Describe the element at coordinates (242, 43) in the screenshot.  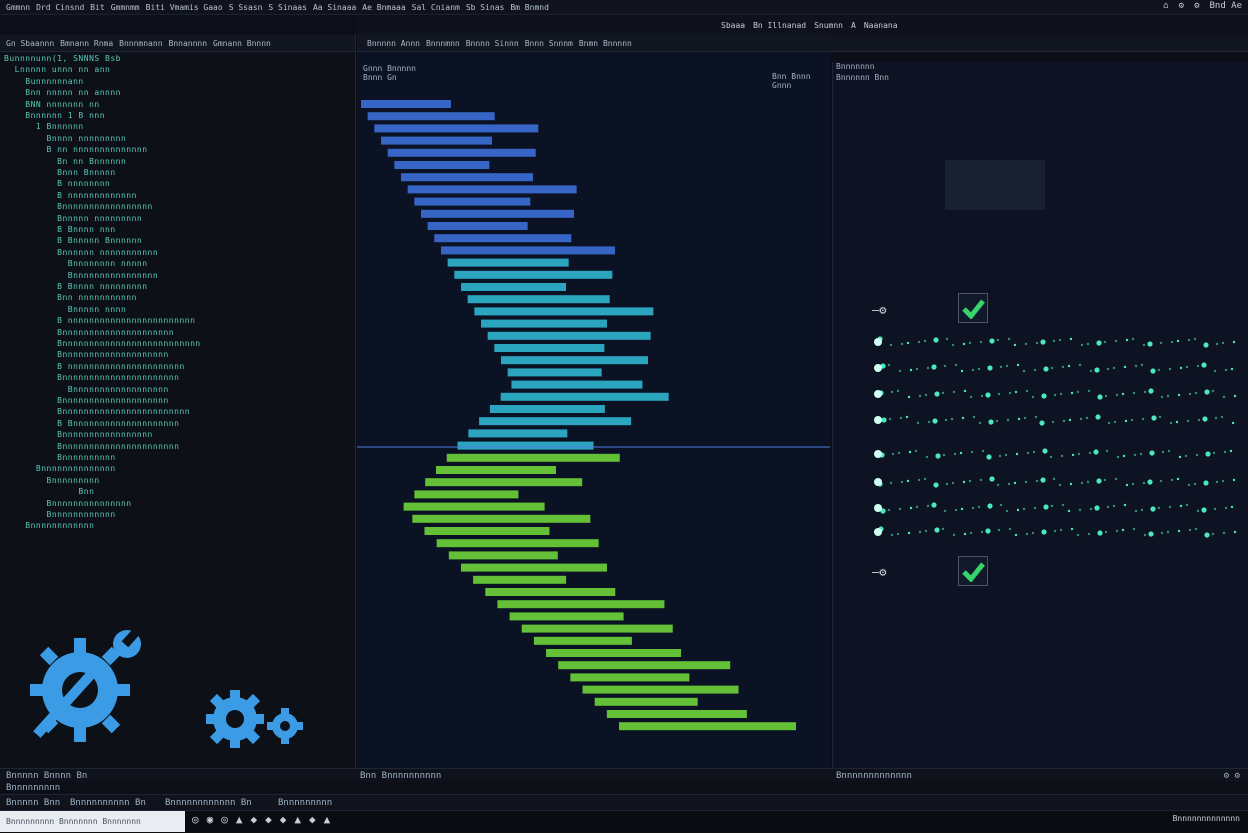
I see `editor-toolbar-item-5: Gmnann Bnnnn` at that location.